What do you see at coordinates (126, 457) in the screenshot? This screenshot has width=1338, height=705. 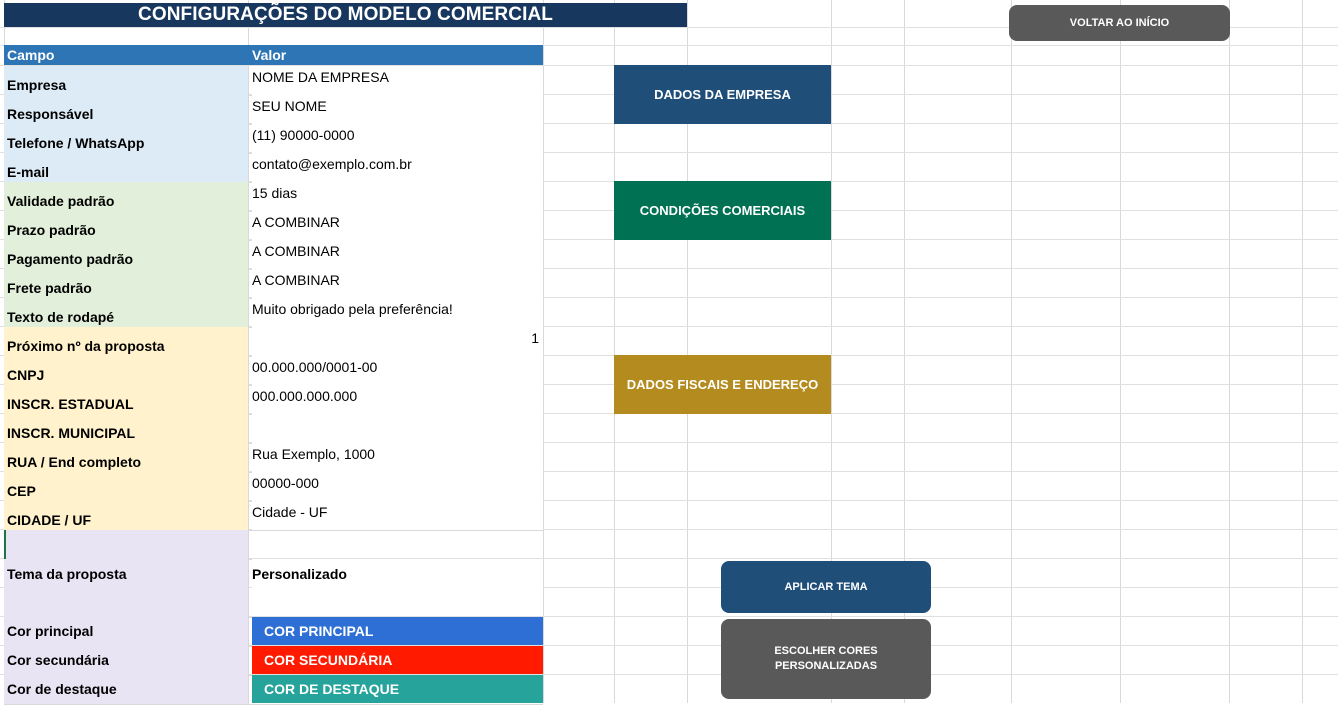 I see `field-label: RUA / End completo` at bounding box center [126, 457].